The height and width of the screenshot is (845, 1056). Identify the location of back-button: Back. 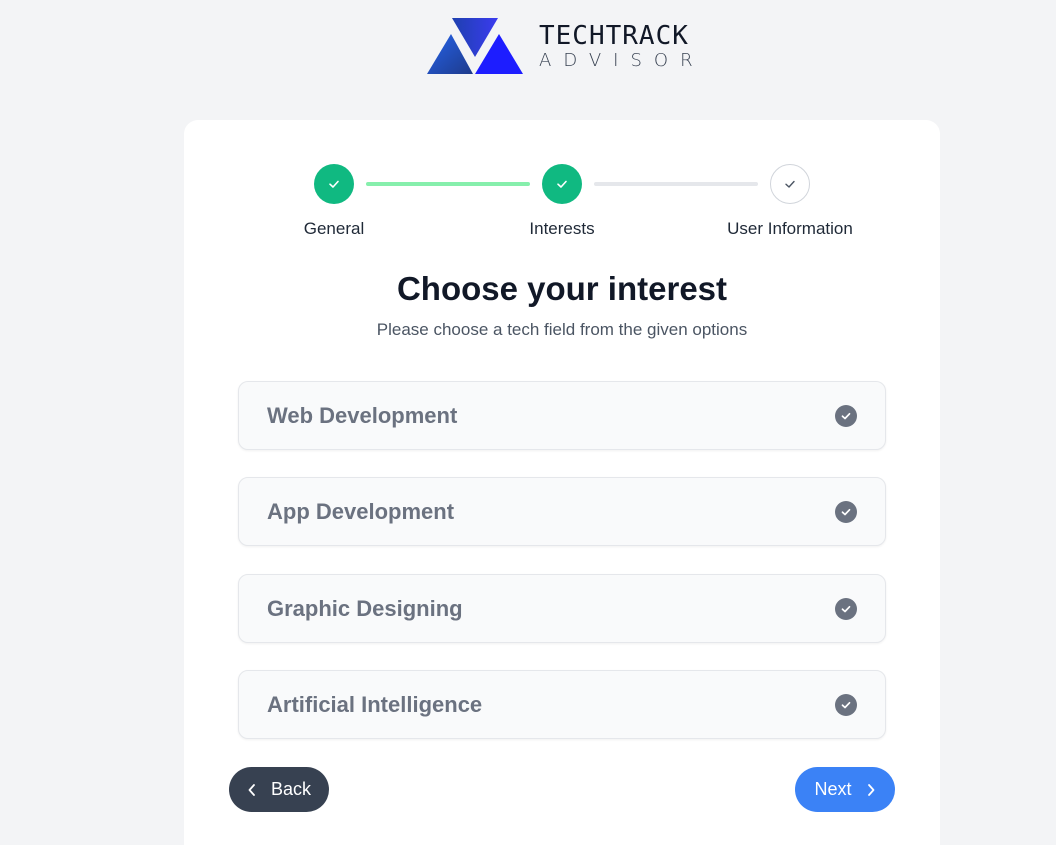
(279, 789).